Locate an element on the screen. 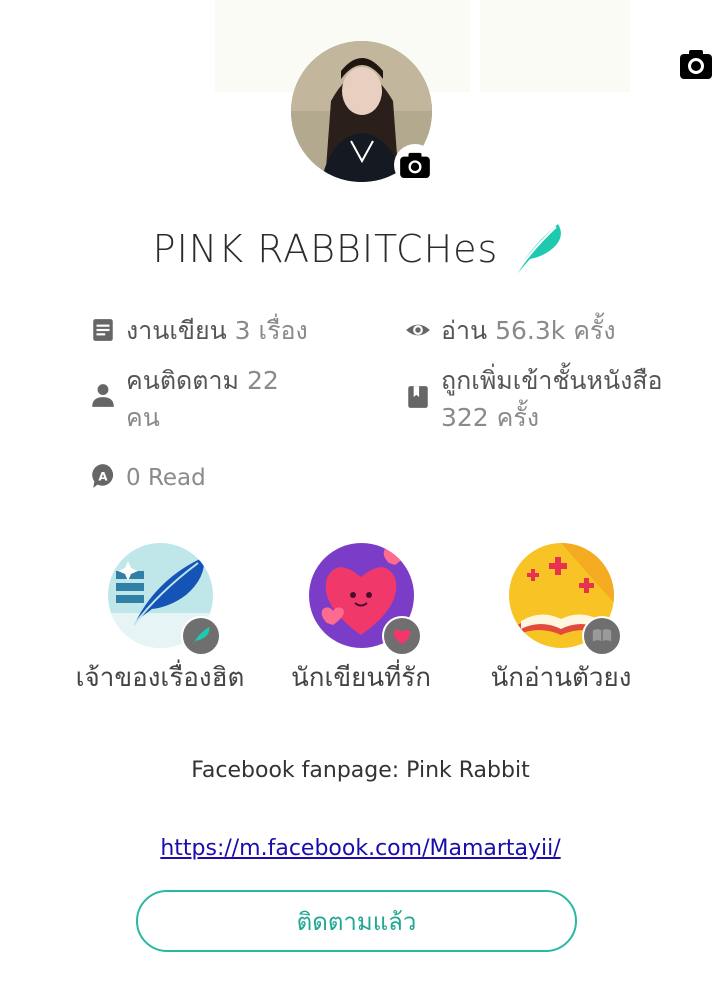  follow-button: ติดตามแล้ว is located at coordinates (356, 921).